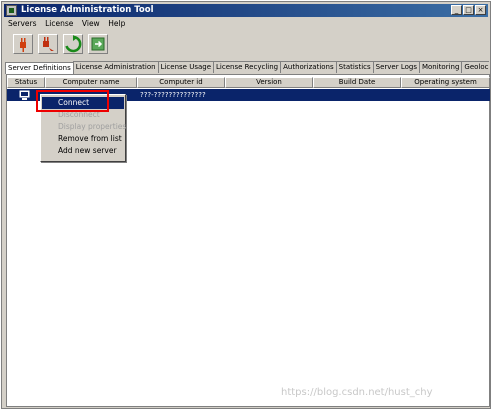 The height and width of the screenshot is (412, 494). I want to click on refresh-icon, so click(73, 44).